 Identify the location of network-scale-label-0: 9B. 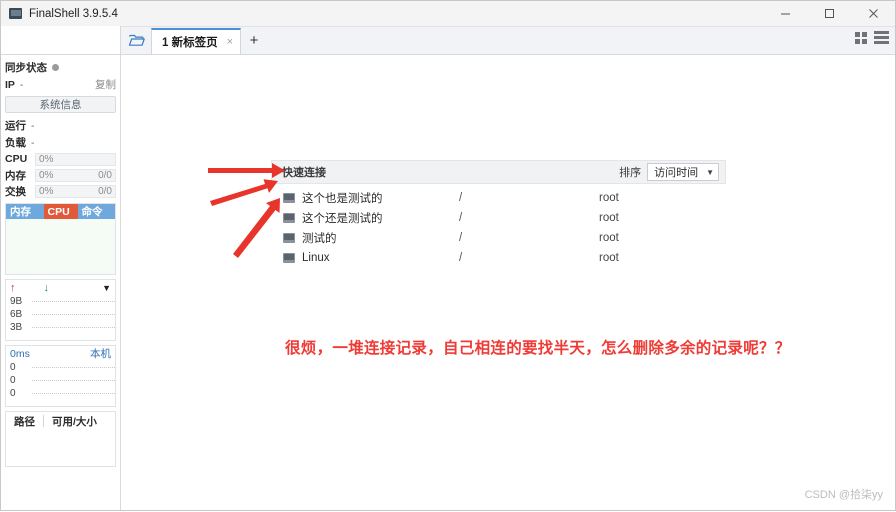
(16, 301).